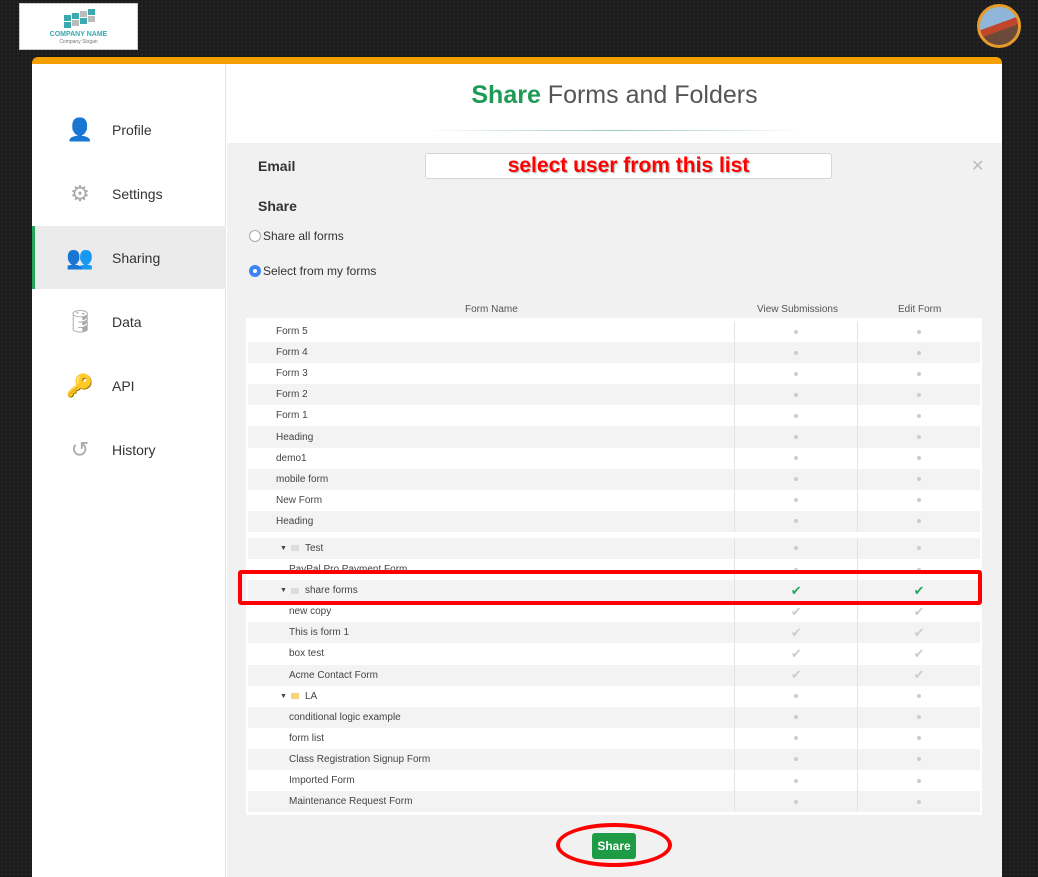  Describe the element at coordinates (614, 332) in the screenshot. I see `table-row: Form 5` at that location.